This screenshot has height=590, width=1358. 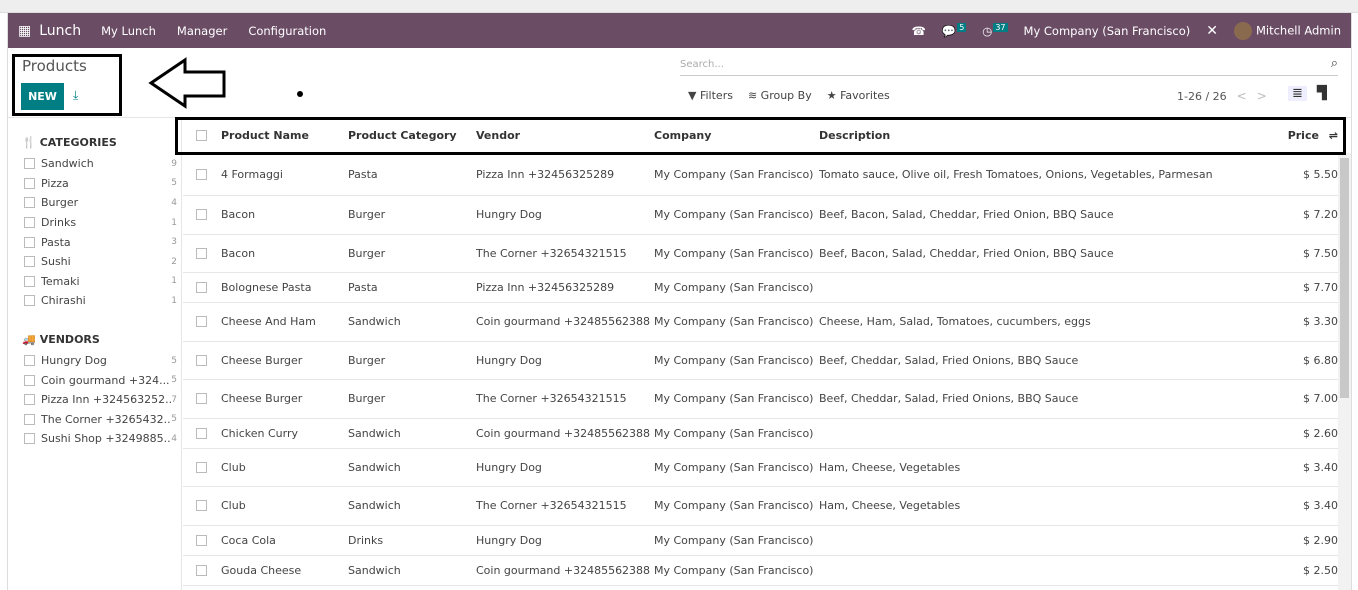 What do you see at coordinates (1320, 174) in the screenshot?
I see `cell-price: $ 5.50` at bounding box center [1320, 174].